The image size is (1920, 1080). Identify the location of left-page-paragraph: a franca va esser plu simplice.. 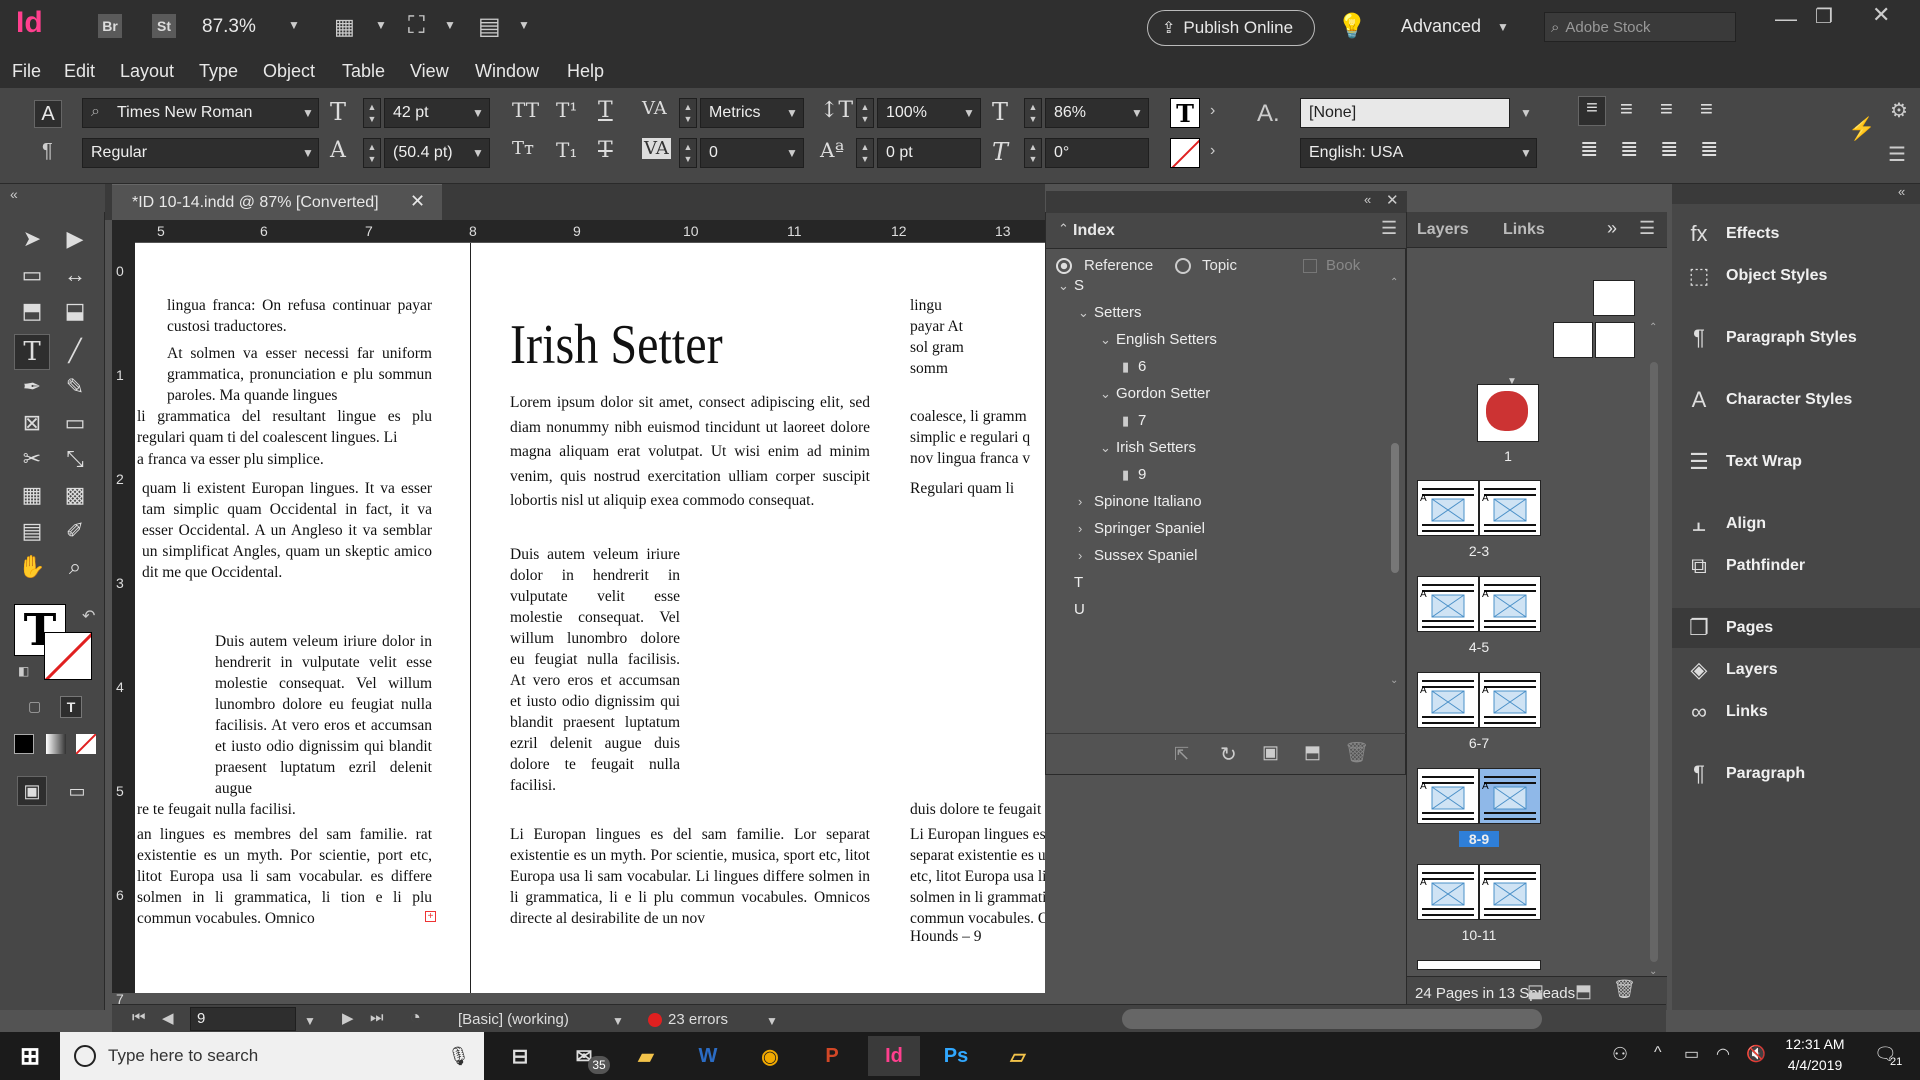
(284, 459).